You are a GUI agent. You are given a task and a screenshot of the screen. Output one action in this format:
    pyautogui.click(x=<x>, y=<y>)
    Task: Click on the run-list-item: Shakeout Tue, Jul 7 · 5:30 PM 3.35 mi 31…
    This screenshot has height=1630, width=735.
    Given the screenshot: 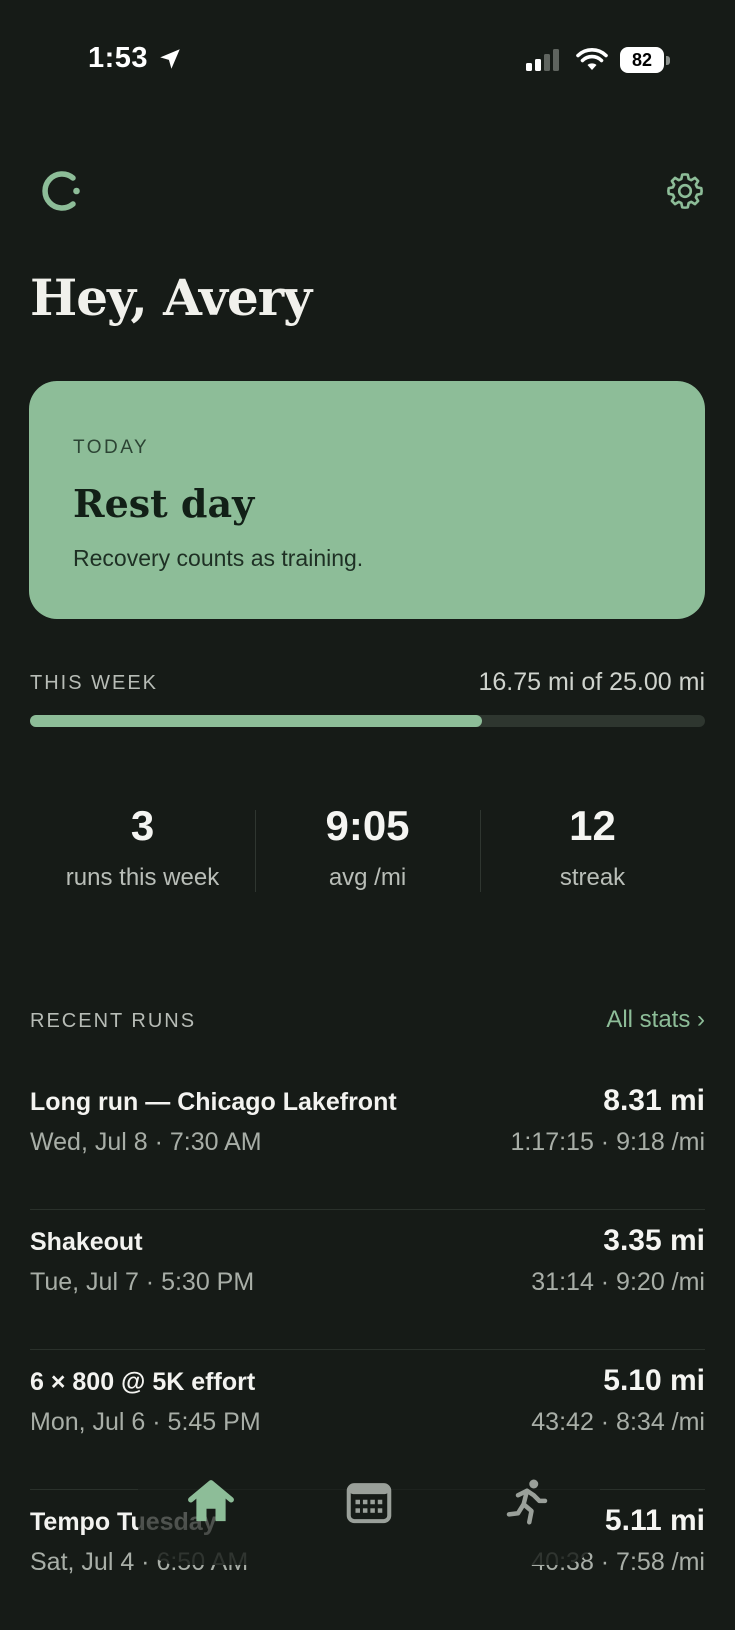 What is the action you would take?
    pyautogui.click(x=367, y=1280)
    